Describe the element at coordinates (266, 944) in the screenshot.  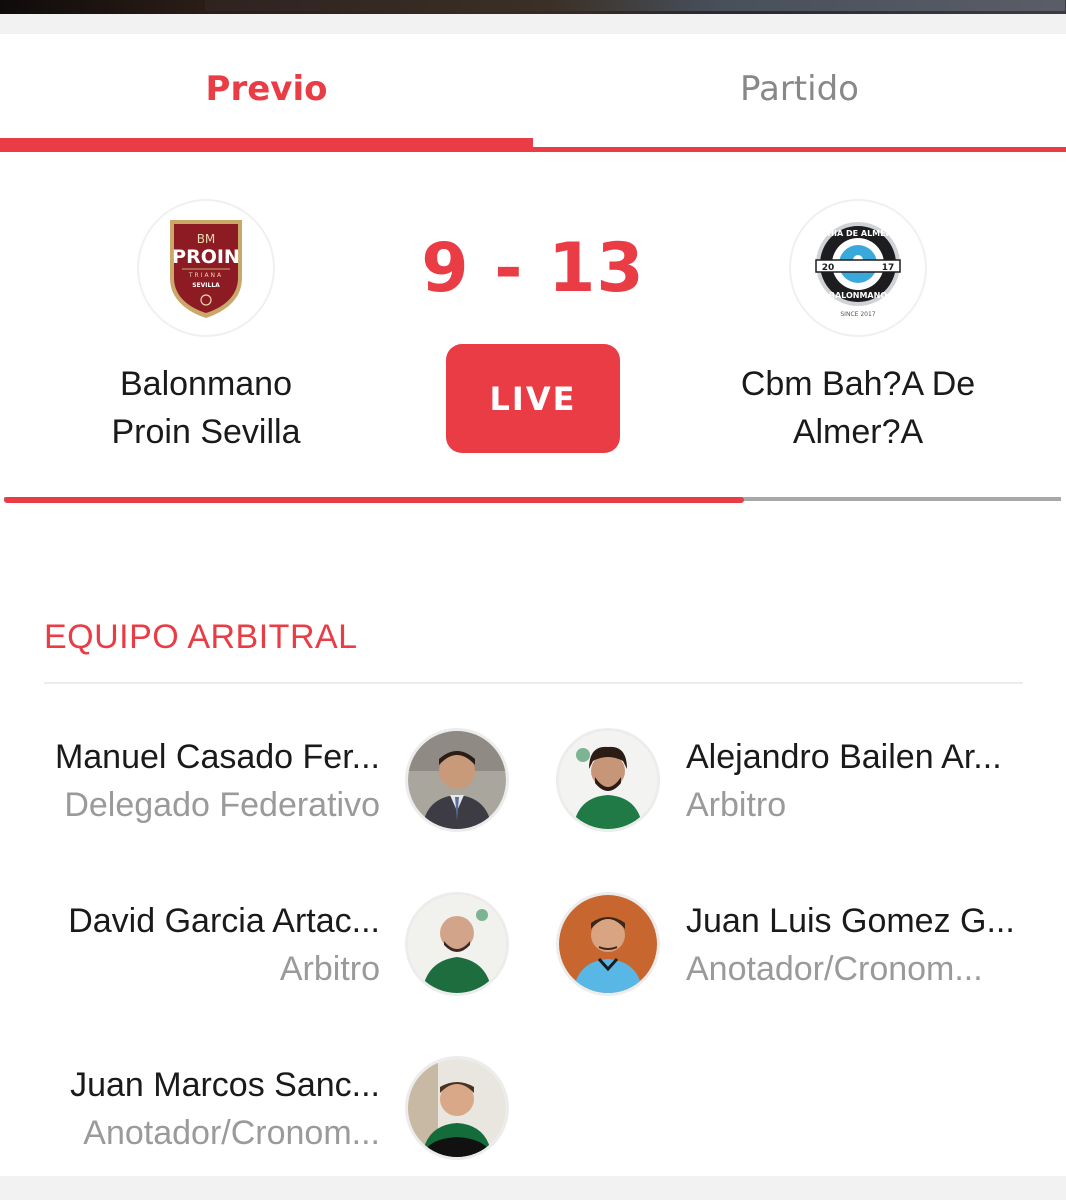
I see `referee-item: David Garcia Artac... Arbitro` at that location.